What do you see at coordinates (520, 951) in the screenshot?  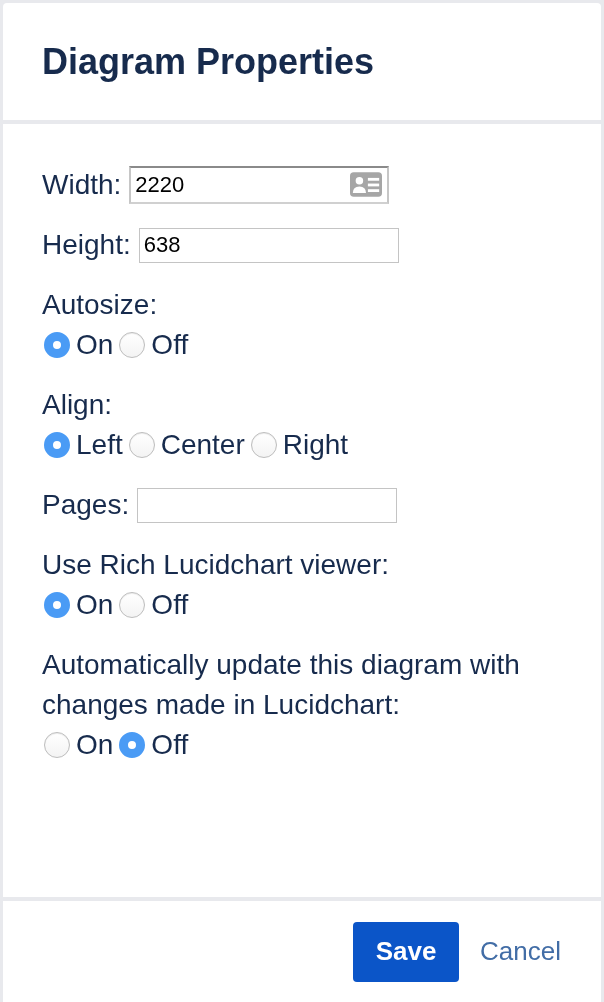 I see `cancel-link: Cancel` at bounding box center [520, 951].